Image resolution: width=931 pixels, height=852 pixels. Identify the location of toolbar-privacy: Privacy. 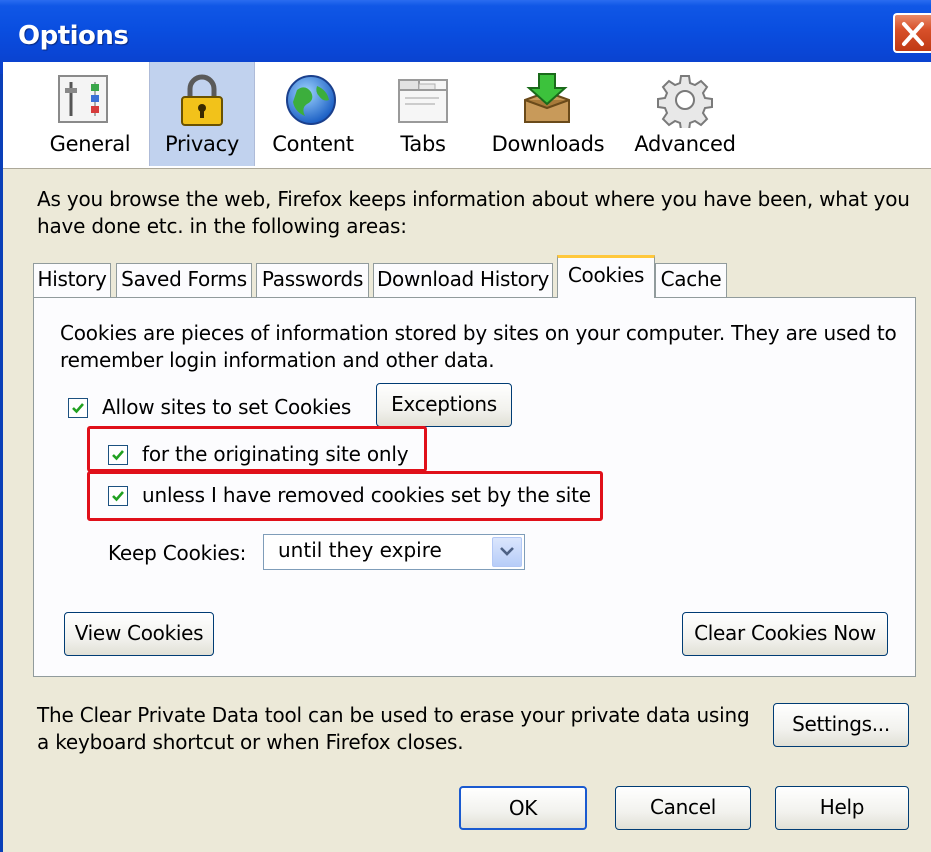
(202, 114).